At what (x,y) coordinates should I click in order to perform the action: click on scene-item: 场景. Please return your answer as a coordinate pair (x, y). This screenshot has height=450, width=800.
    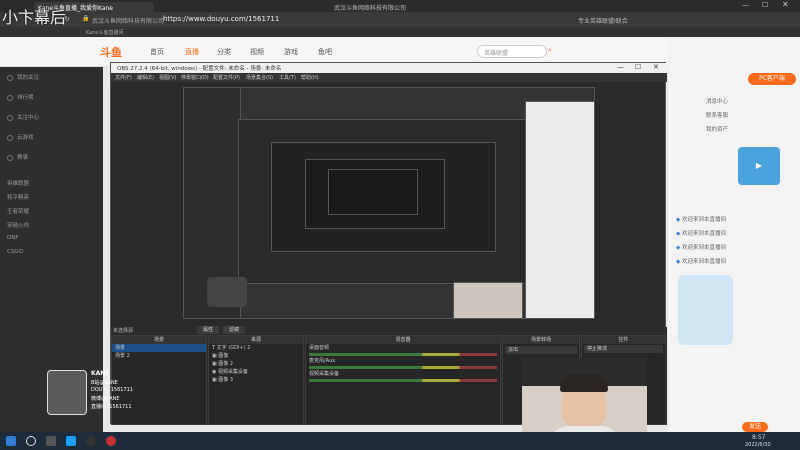
    Looking at the image, I should click on (159, 348).